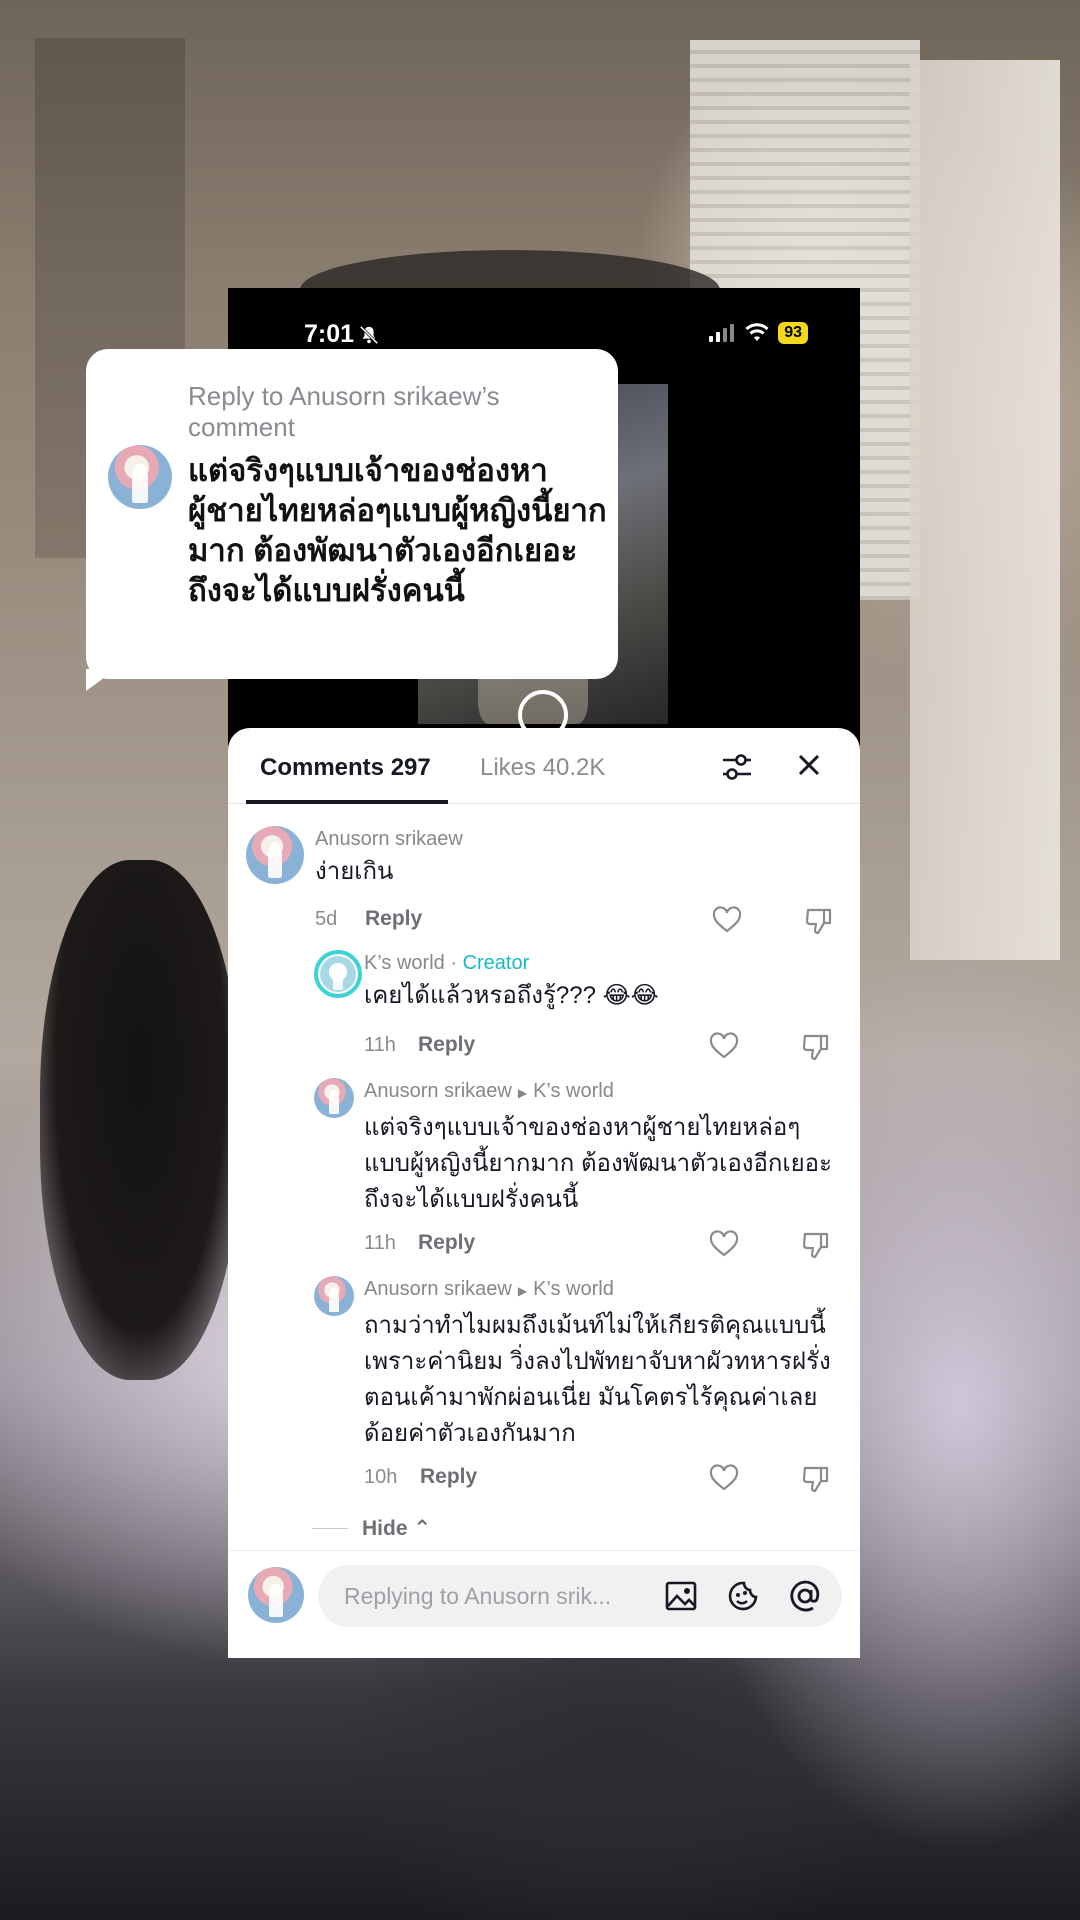 The width and height of the screenshot is (1080, 1920). I want to click on filter-icon, so click(737, 767).